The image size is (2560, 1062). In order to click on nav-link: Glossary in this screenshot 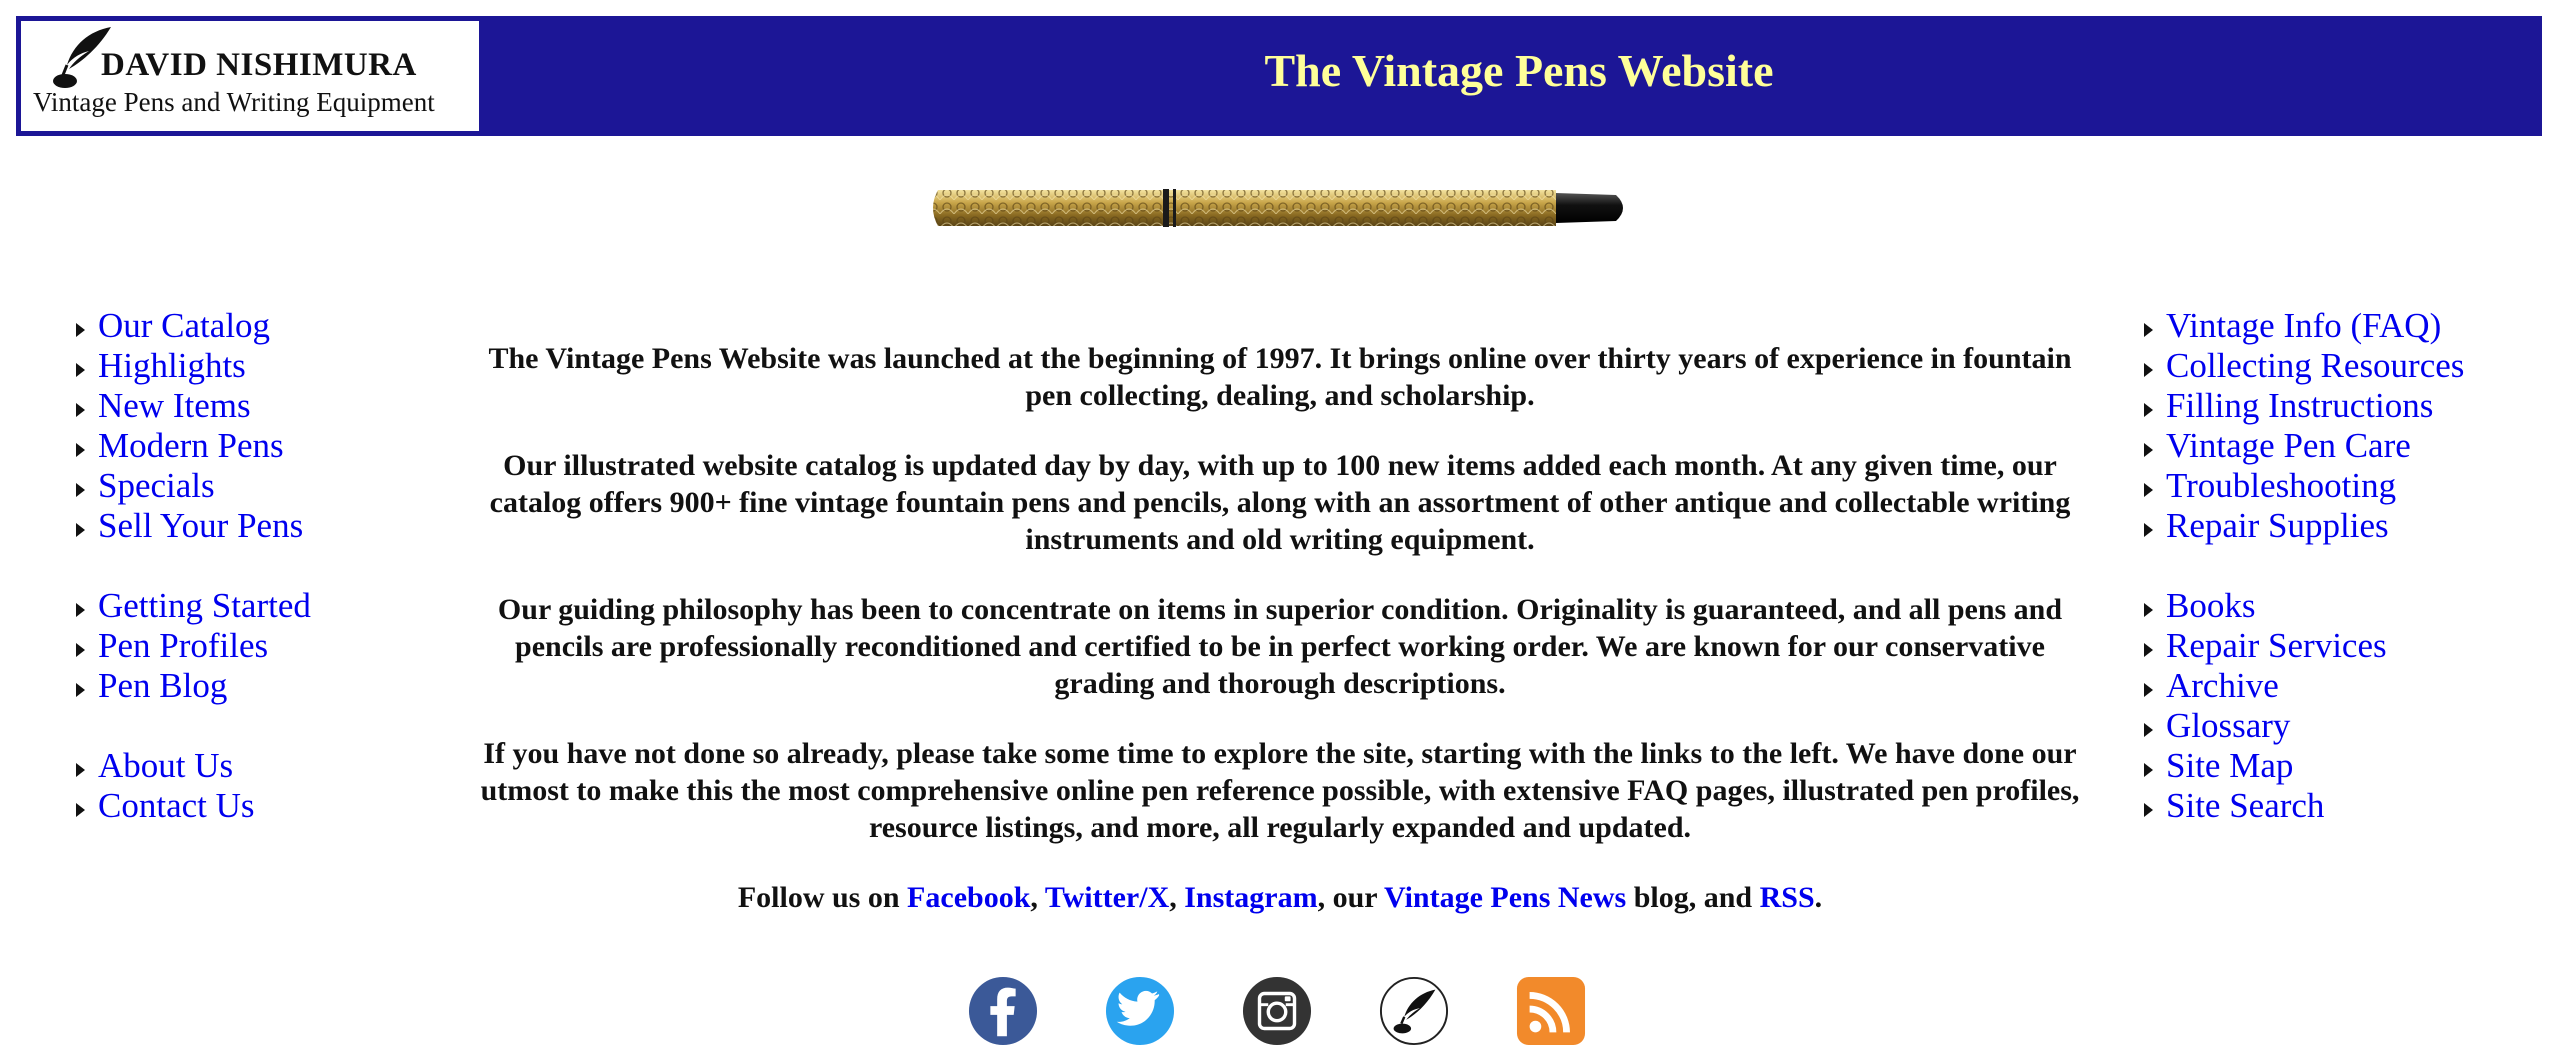, I will do `click(2228, 726)`.